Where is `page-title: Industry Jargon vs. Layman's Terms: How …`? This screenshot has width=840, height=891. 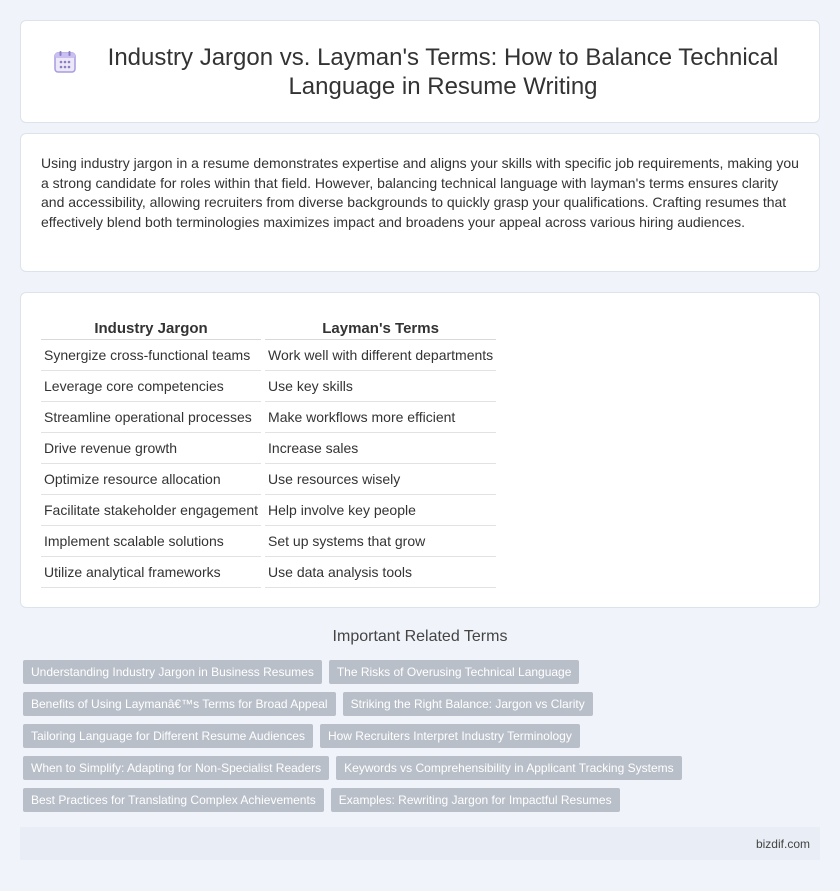 page-title: Industry Jargon vs. Layman's Terms: How … is located at coordinates (443, 71).